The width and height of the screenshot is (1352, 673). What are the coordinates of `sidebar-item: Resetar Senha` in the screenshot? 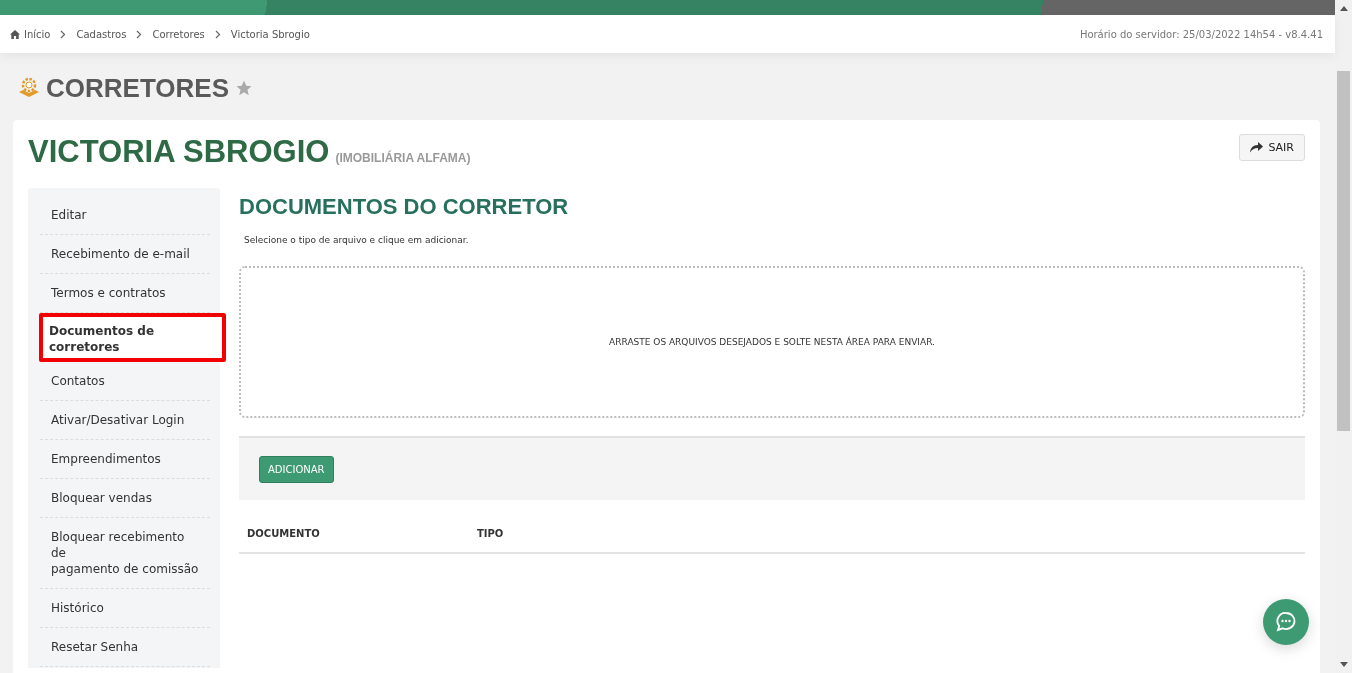 It's located at (125, 647).